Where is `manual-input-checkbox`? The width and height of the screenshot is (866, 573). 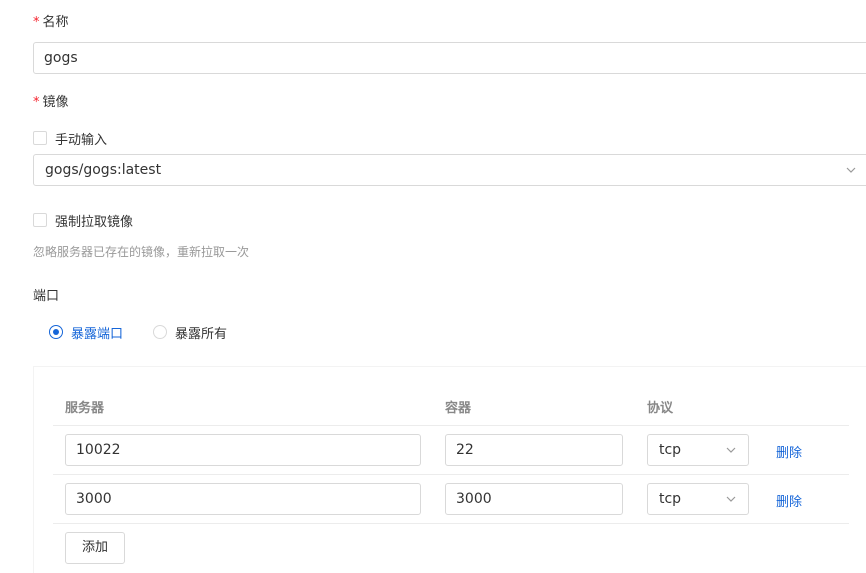
manual-input-checkbox is located at coordinates (40, 138).